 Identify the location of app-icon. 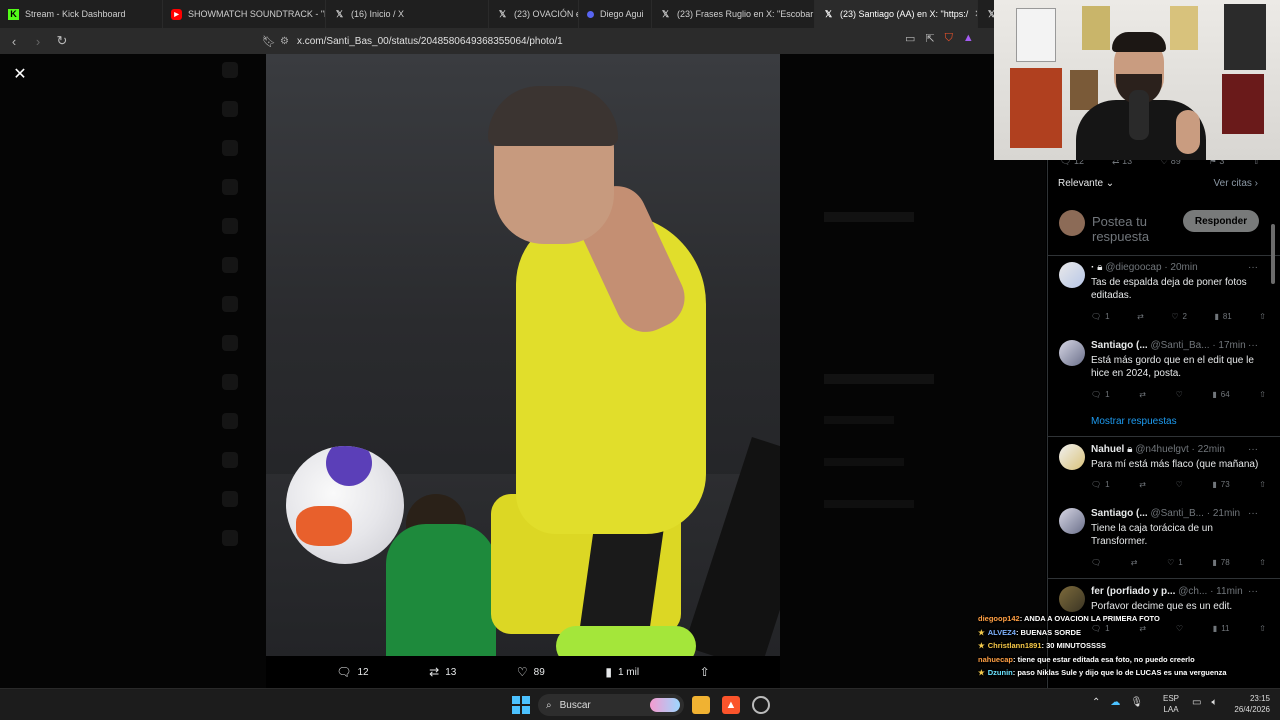
(761, 705).